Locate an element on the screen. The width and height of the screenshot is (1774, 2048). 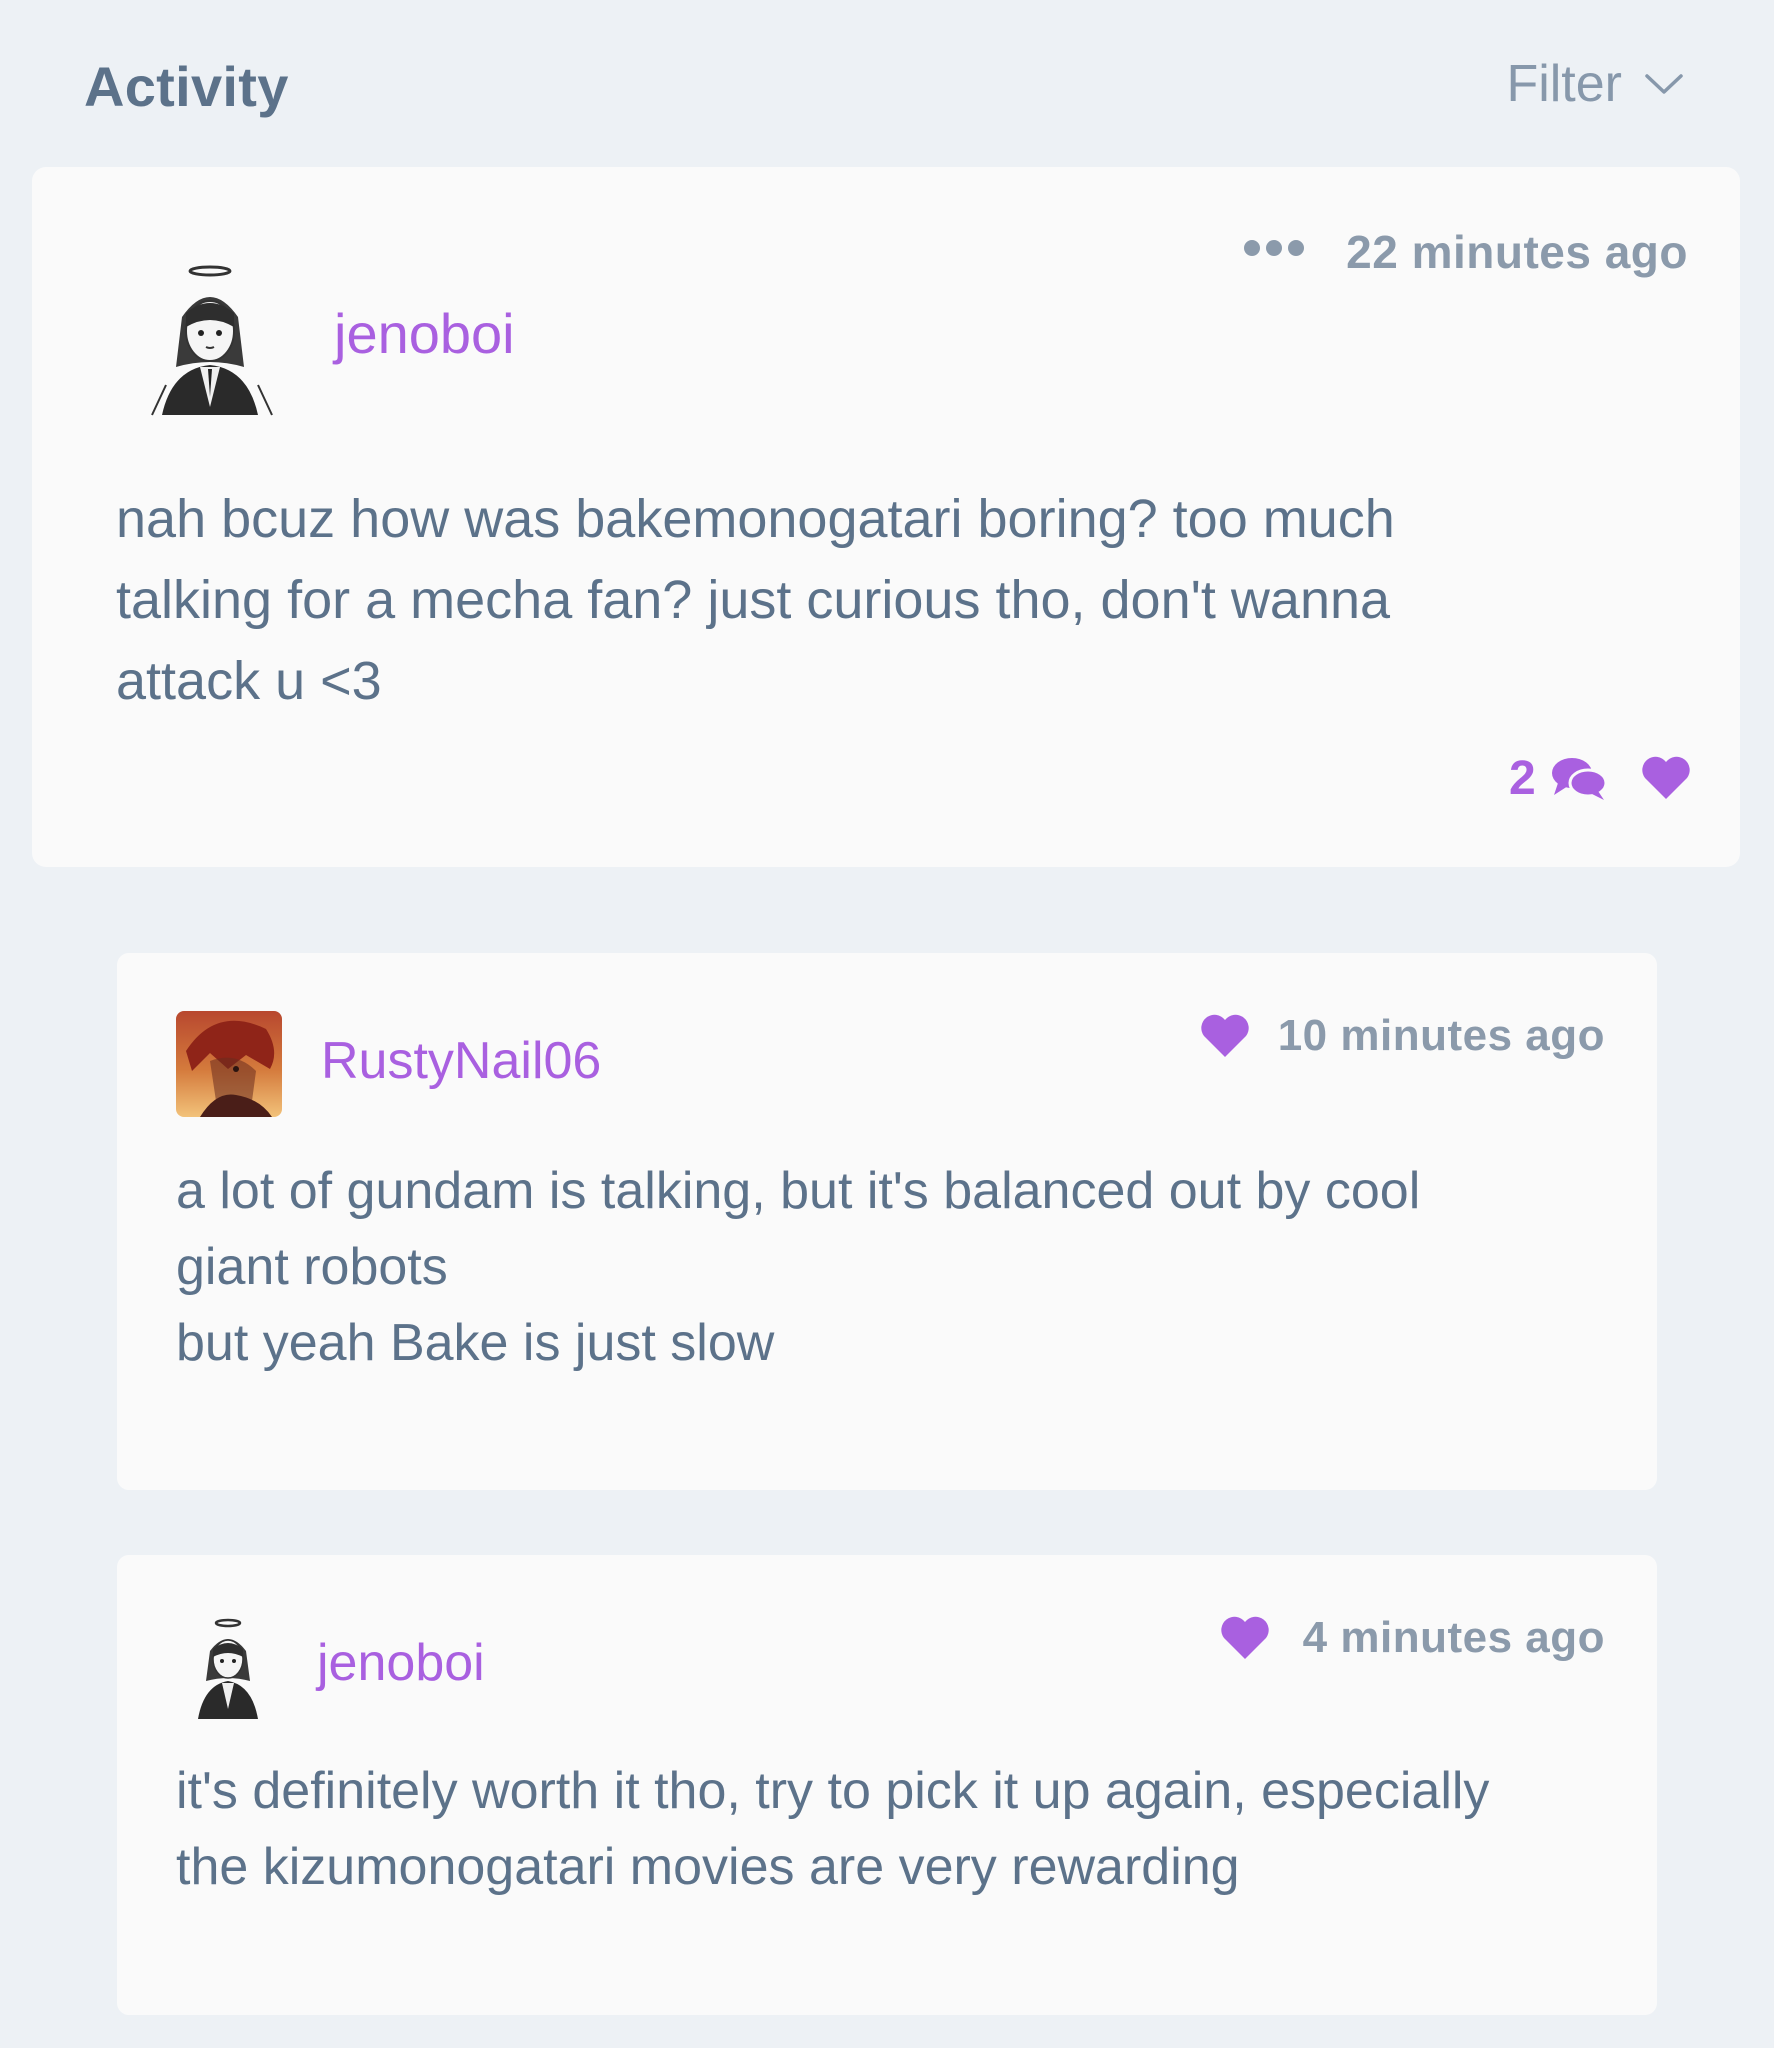
filter-label: Filter is located at coordinates (1564, 84).